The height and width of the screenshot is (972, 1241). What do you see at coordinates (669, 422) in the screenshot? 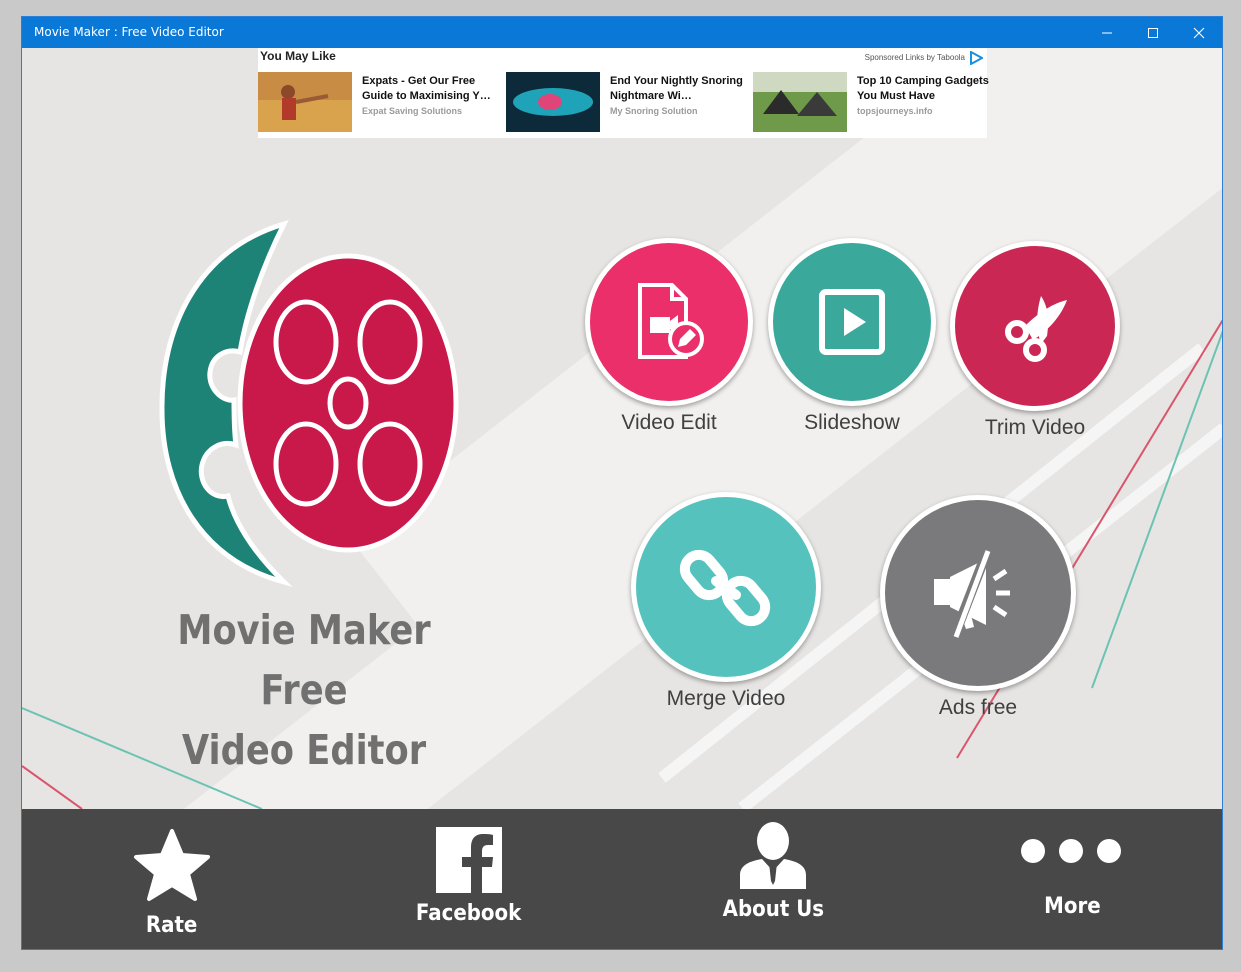
I see `feature-label: Video Edit` at bounding box center [669, 422].